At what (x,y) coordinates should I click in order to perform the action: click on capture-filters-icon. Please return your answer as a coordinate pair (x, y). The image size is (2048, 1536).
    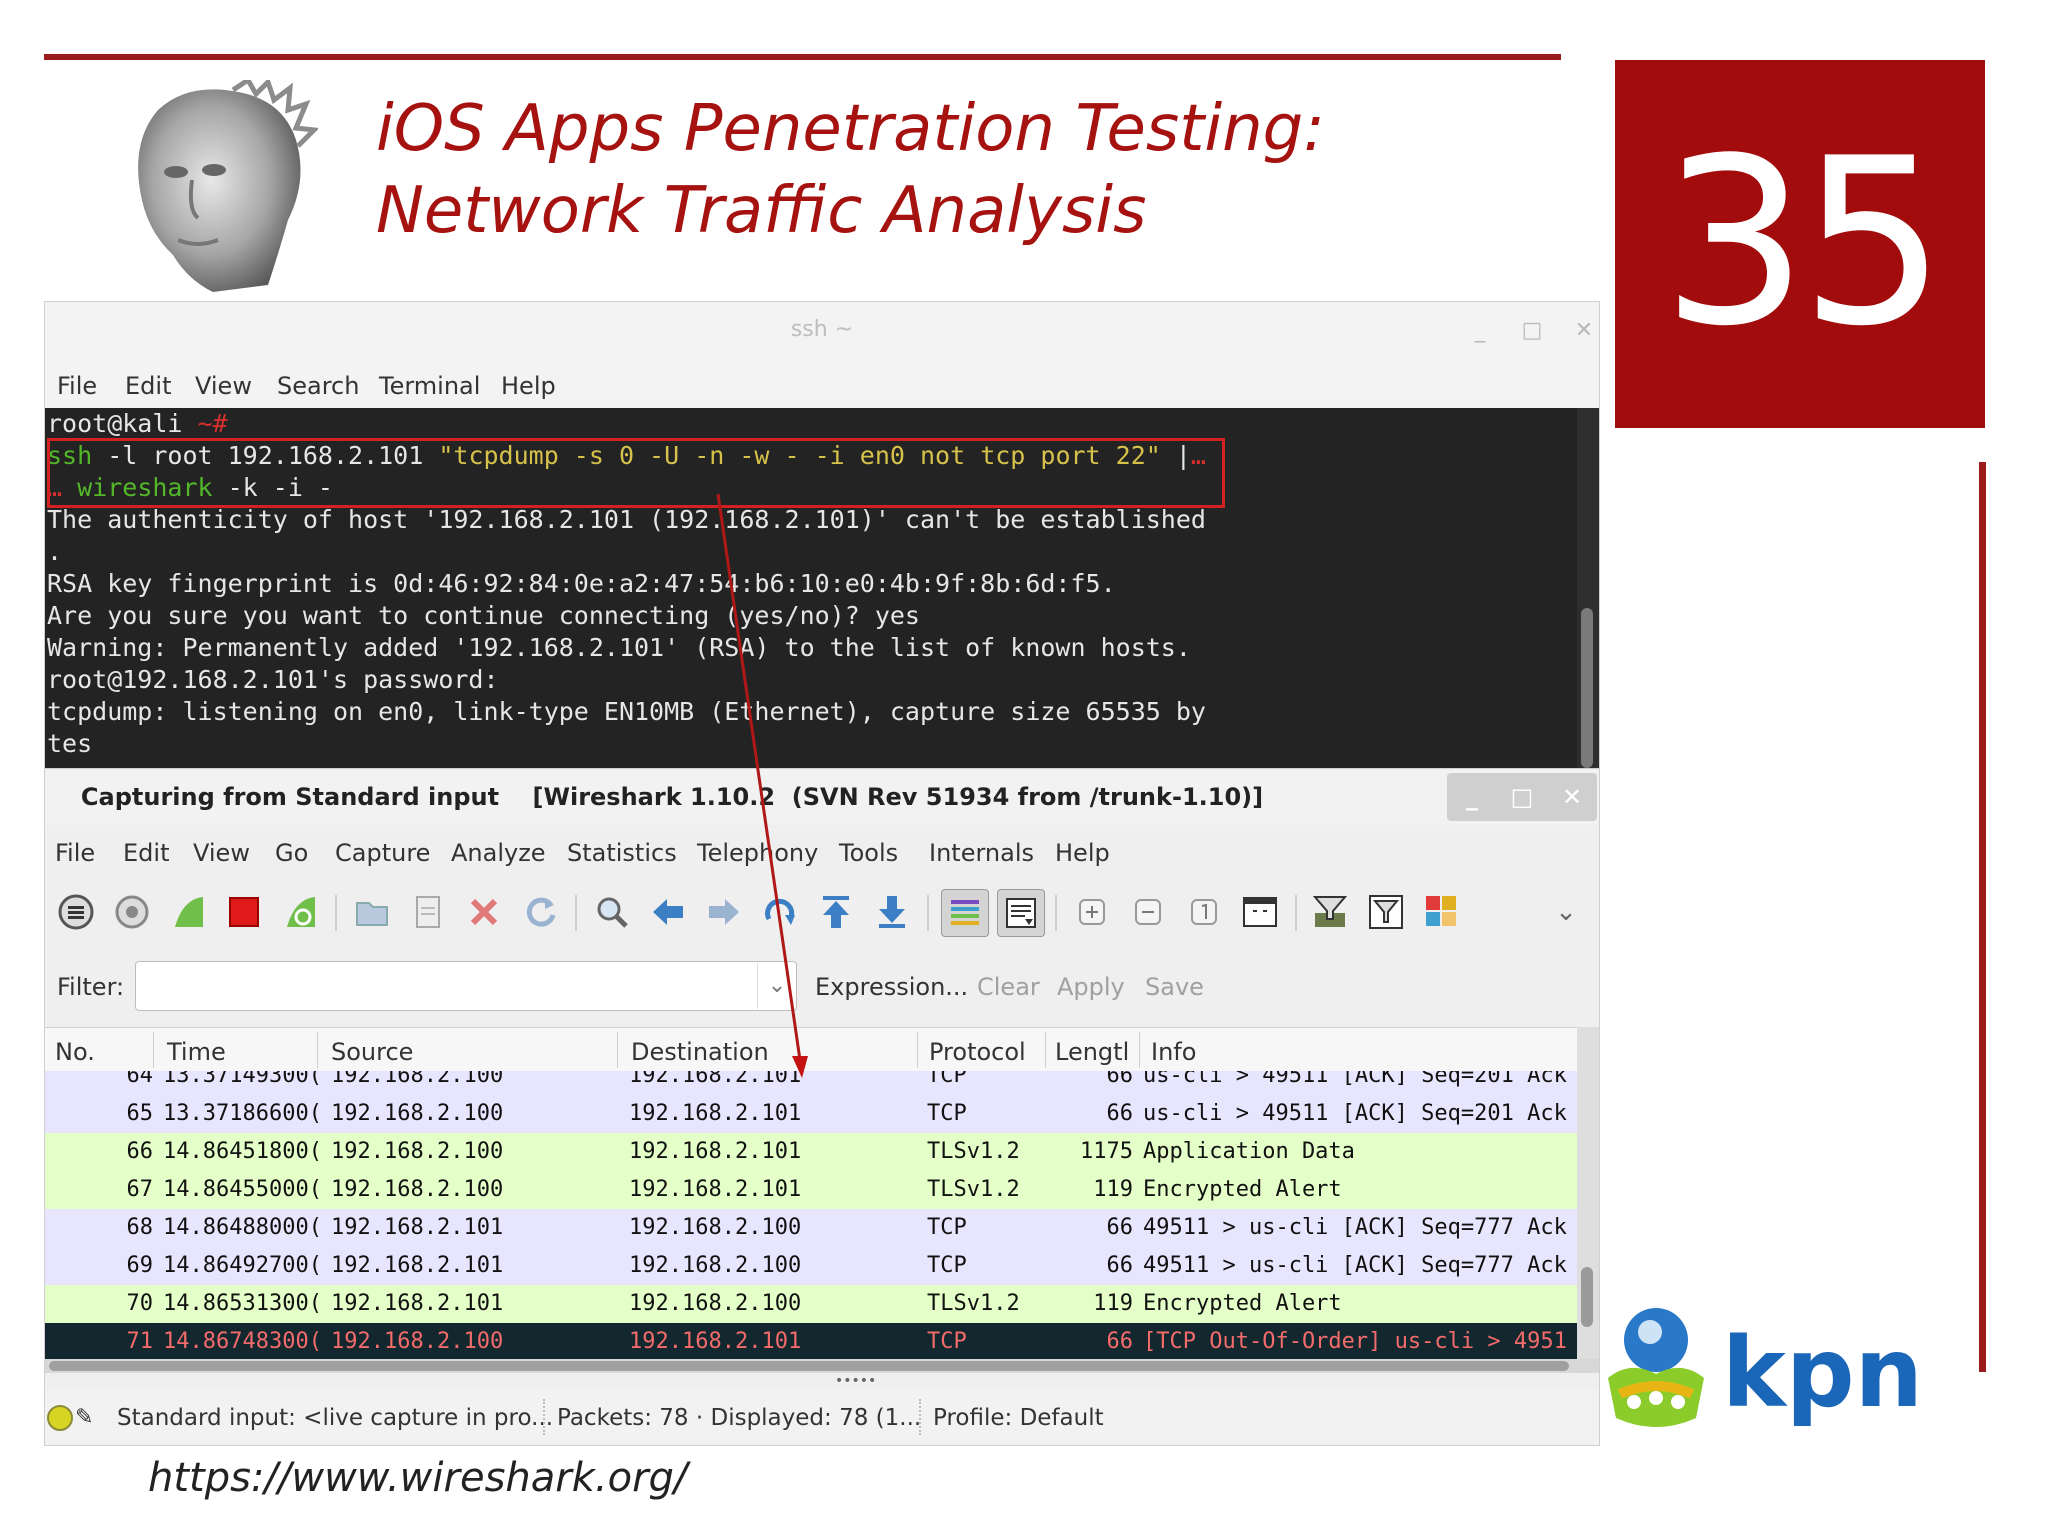
    Looking at the image, I should click on (1330, 912).